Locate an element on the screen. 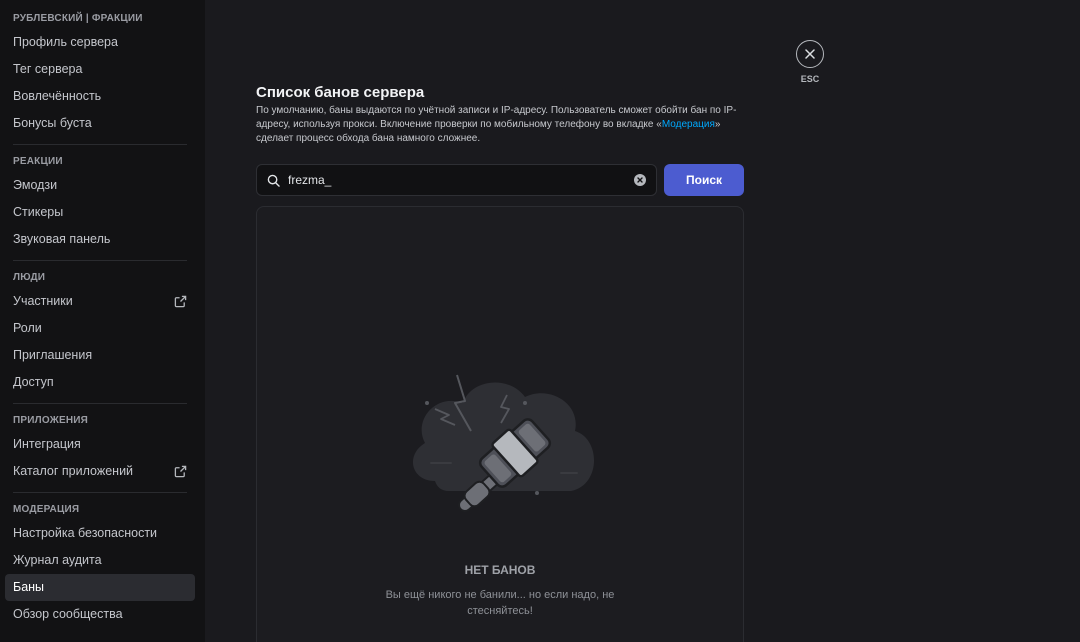 This screenshot has height=642, width=1080. empty-state-title: НЕТ БАНОВ is located at coordinates (500, 570).